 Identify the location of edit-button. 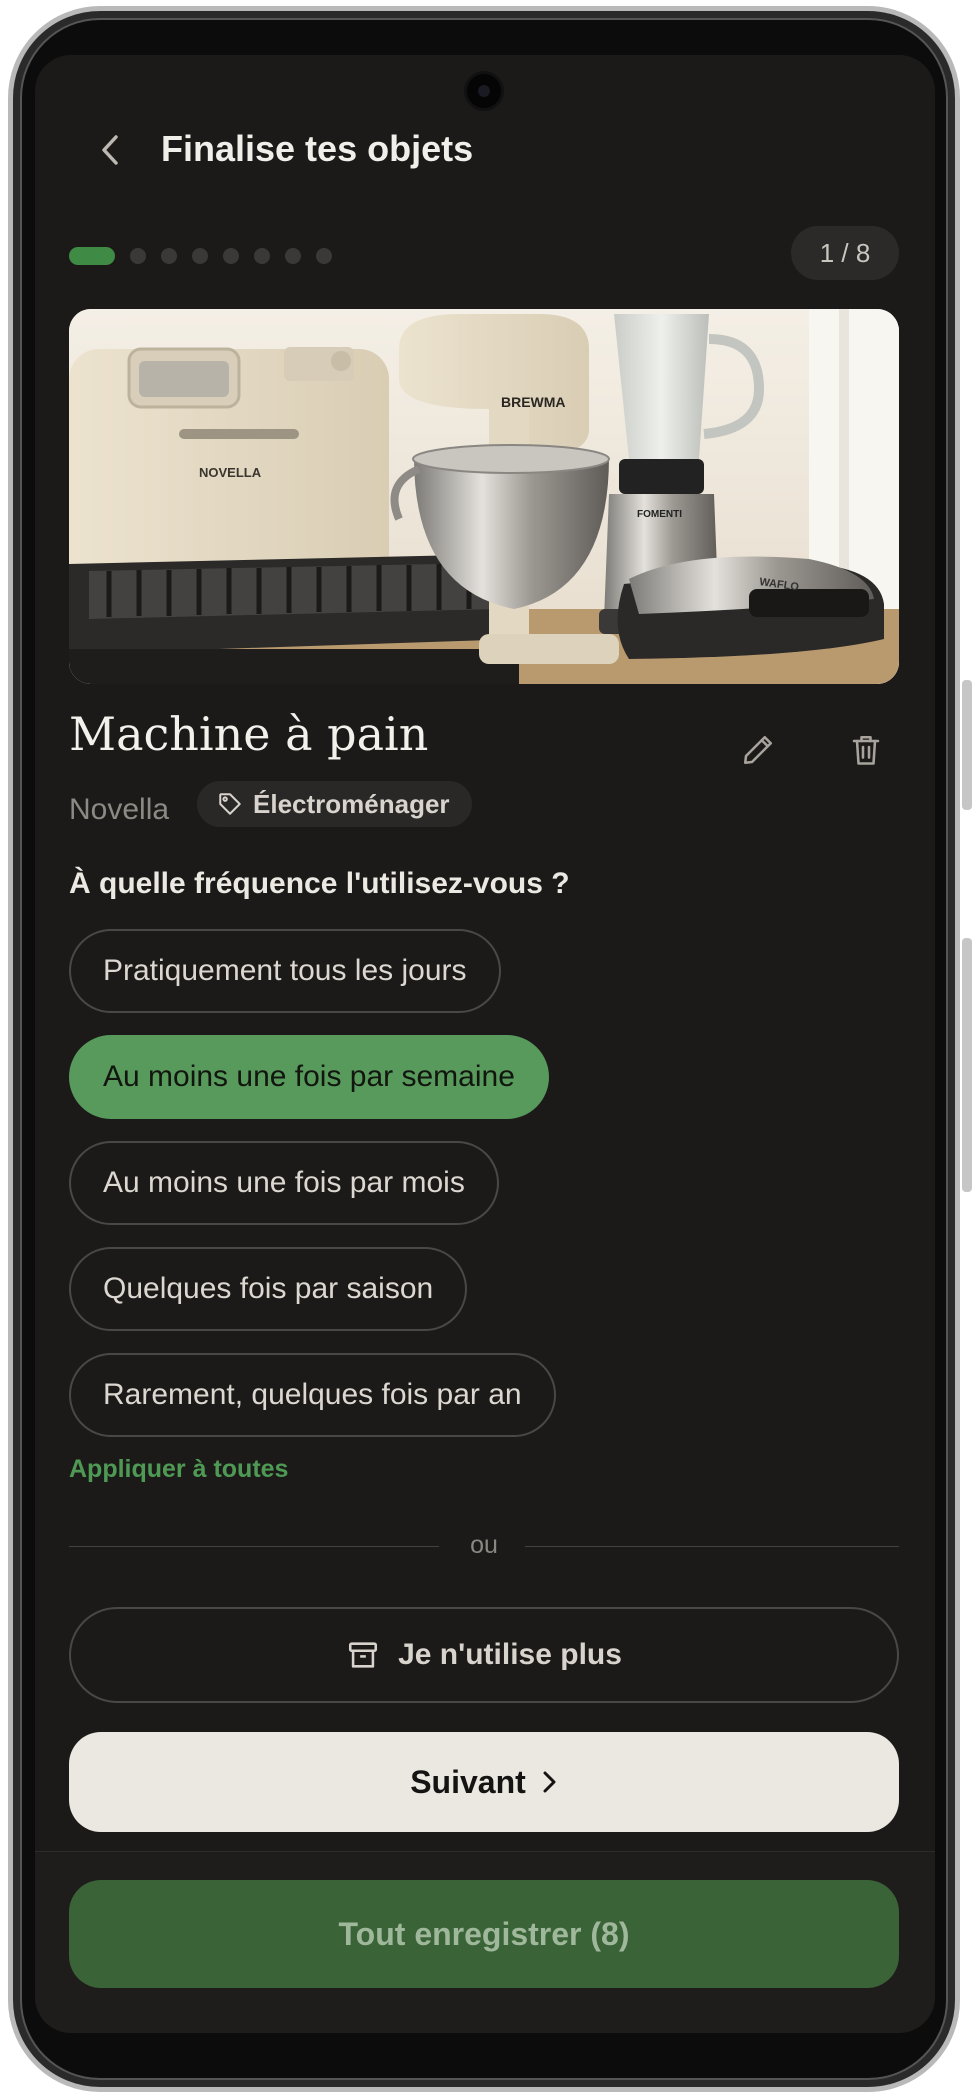
(758, 750).